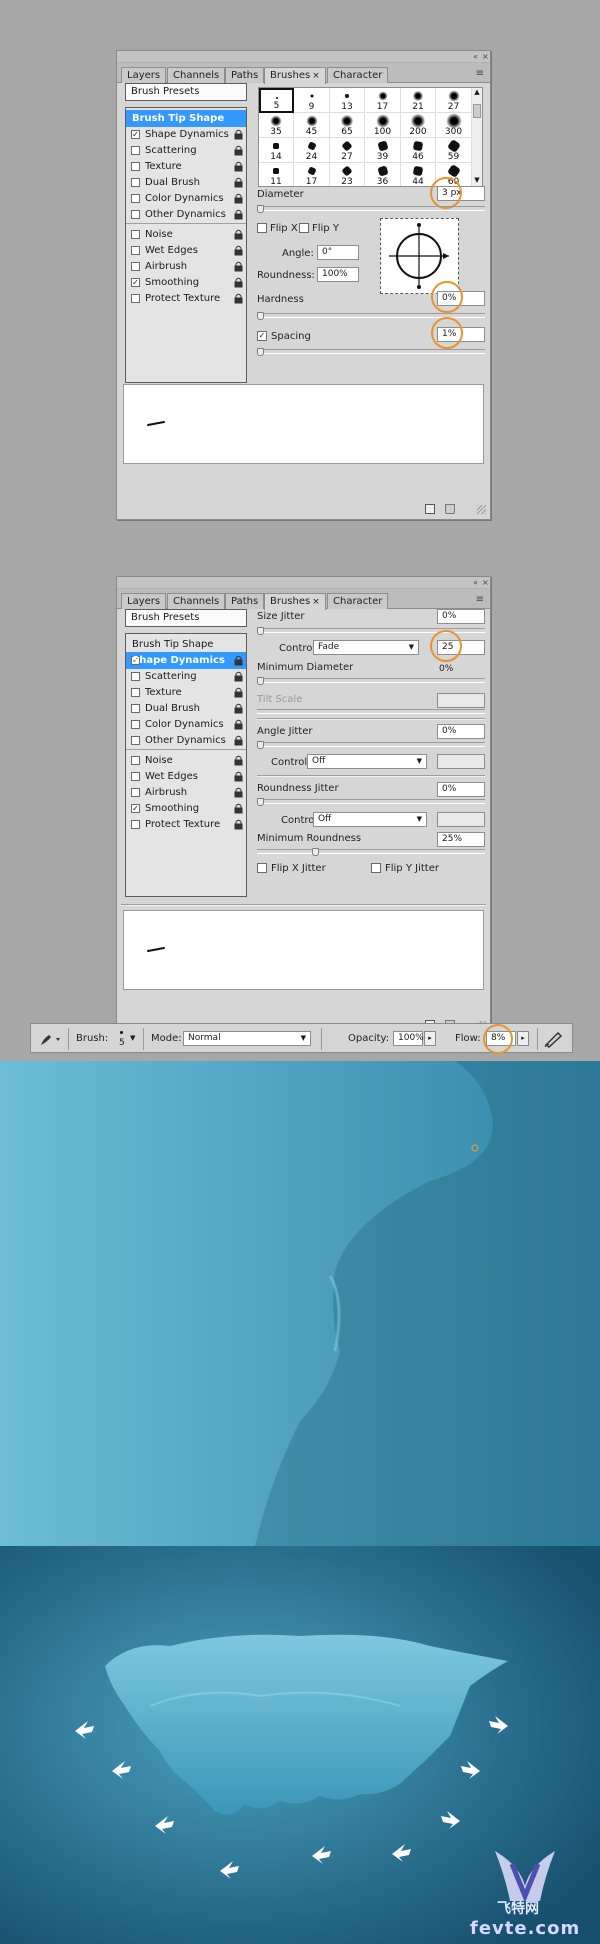 This screenshot has height=1944, width=600. I want to click on diameter-slider, so click(371, 209).